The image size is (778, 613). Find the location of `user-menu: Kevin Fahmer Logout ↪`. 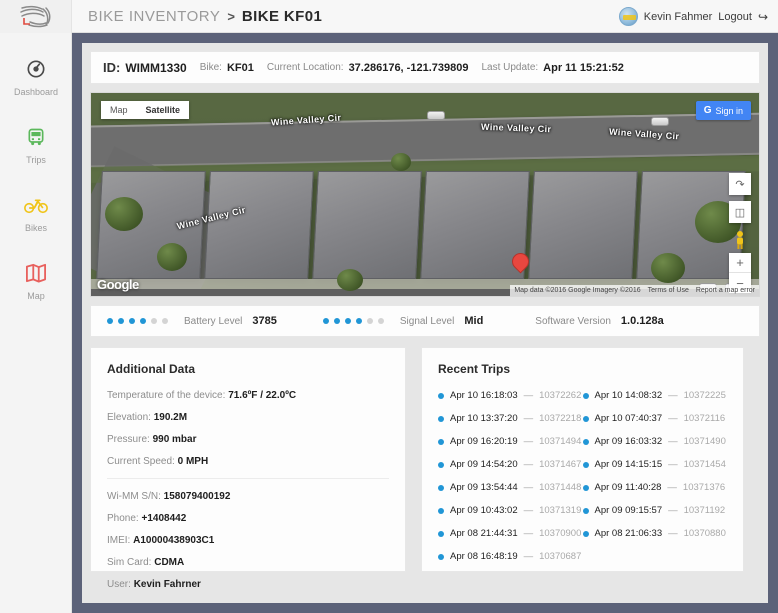

user-menu: Kevin Fahmer Logout ↪ is located at coordinates (693, 16).